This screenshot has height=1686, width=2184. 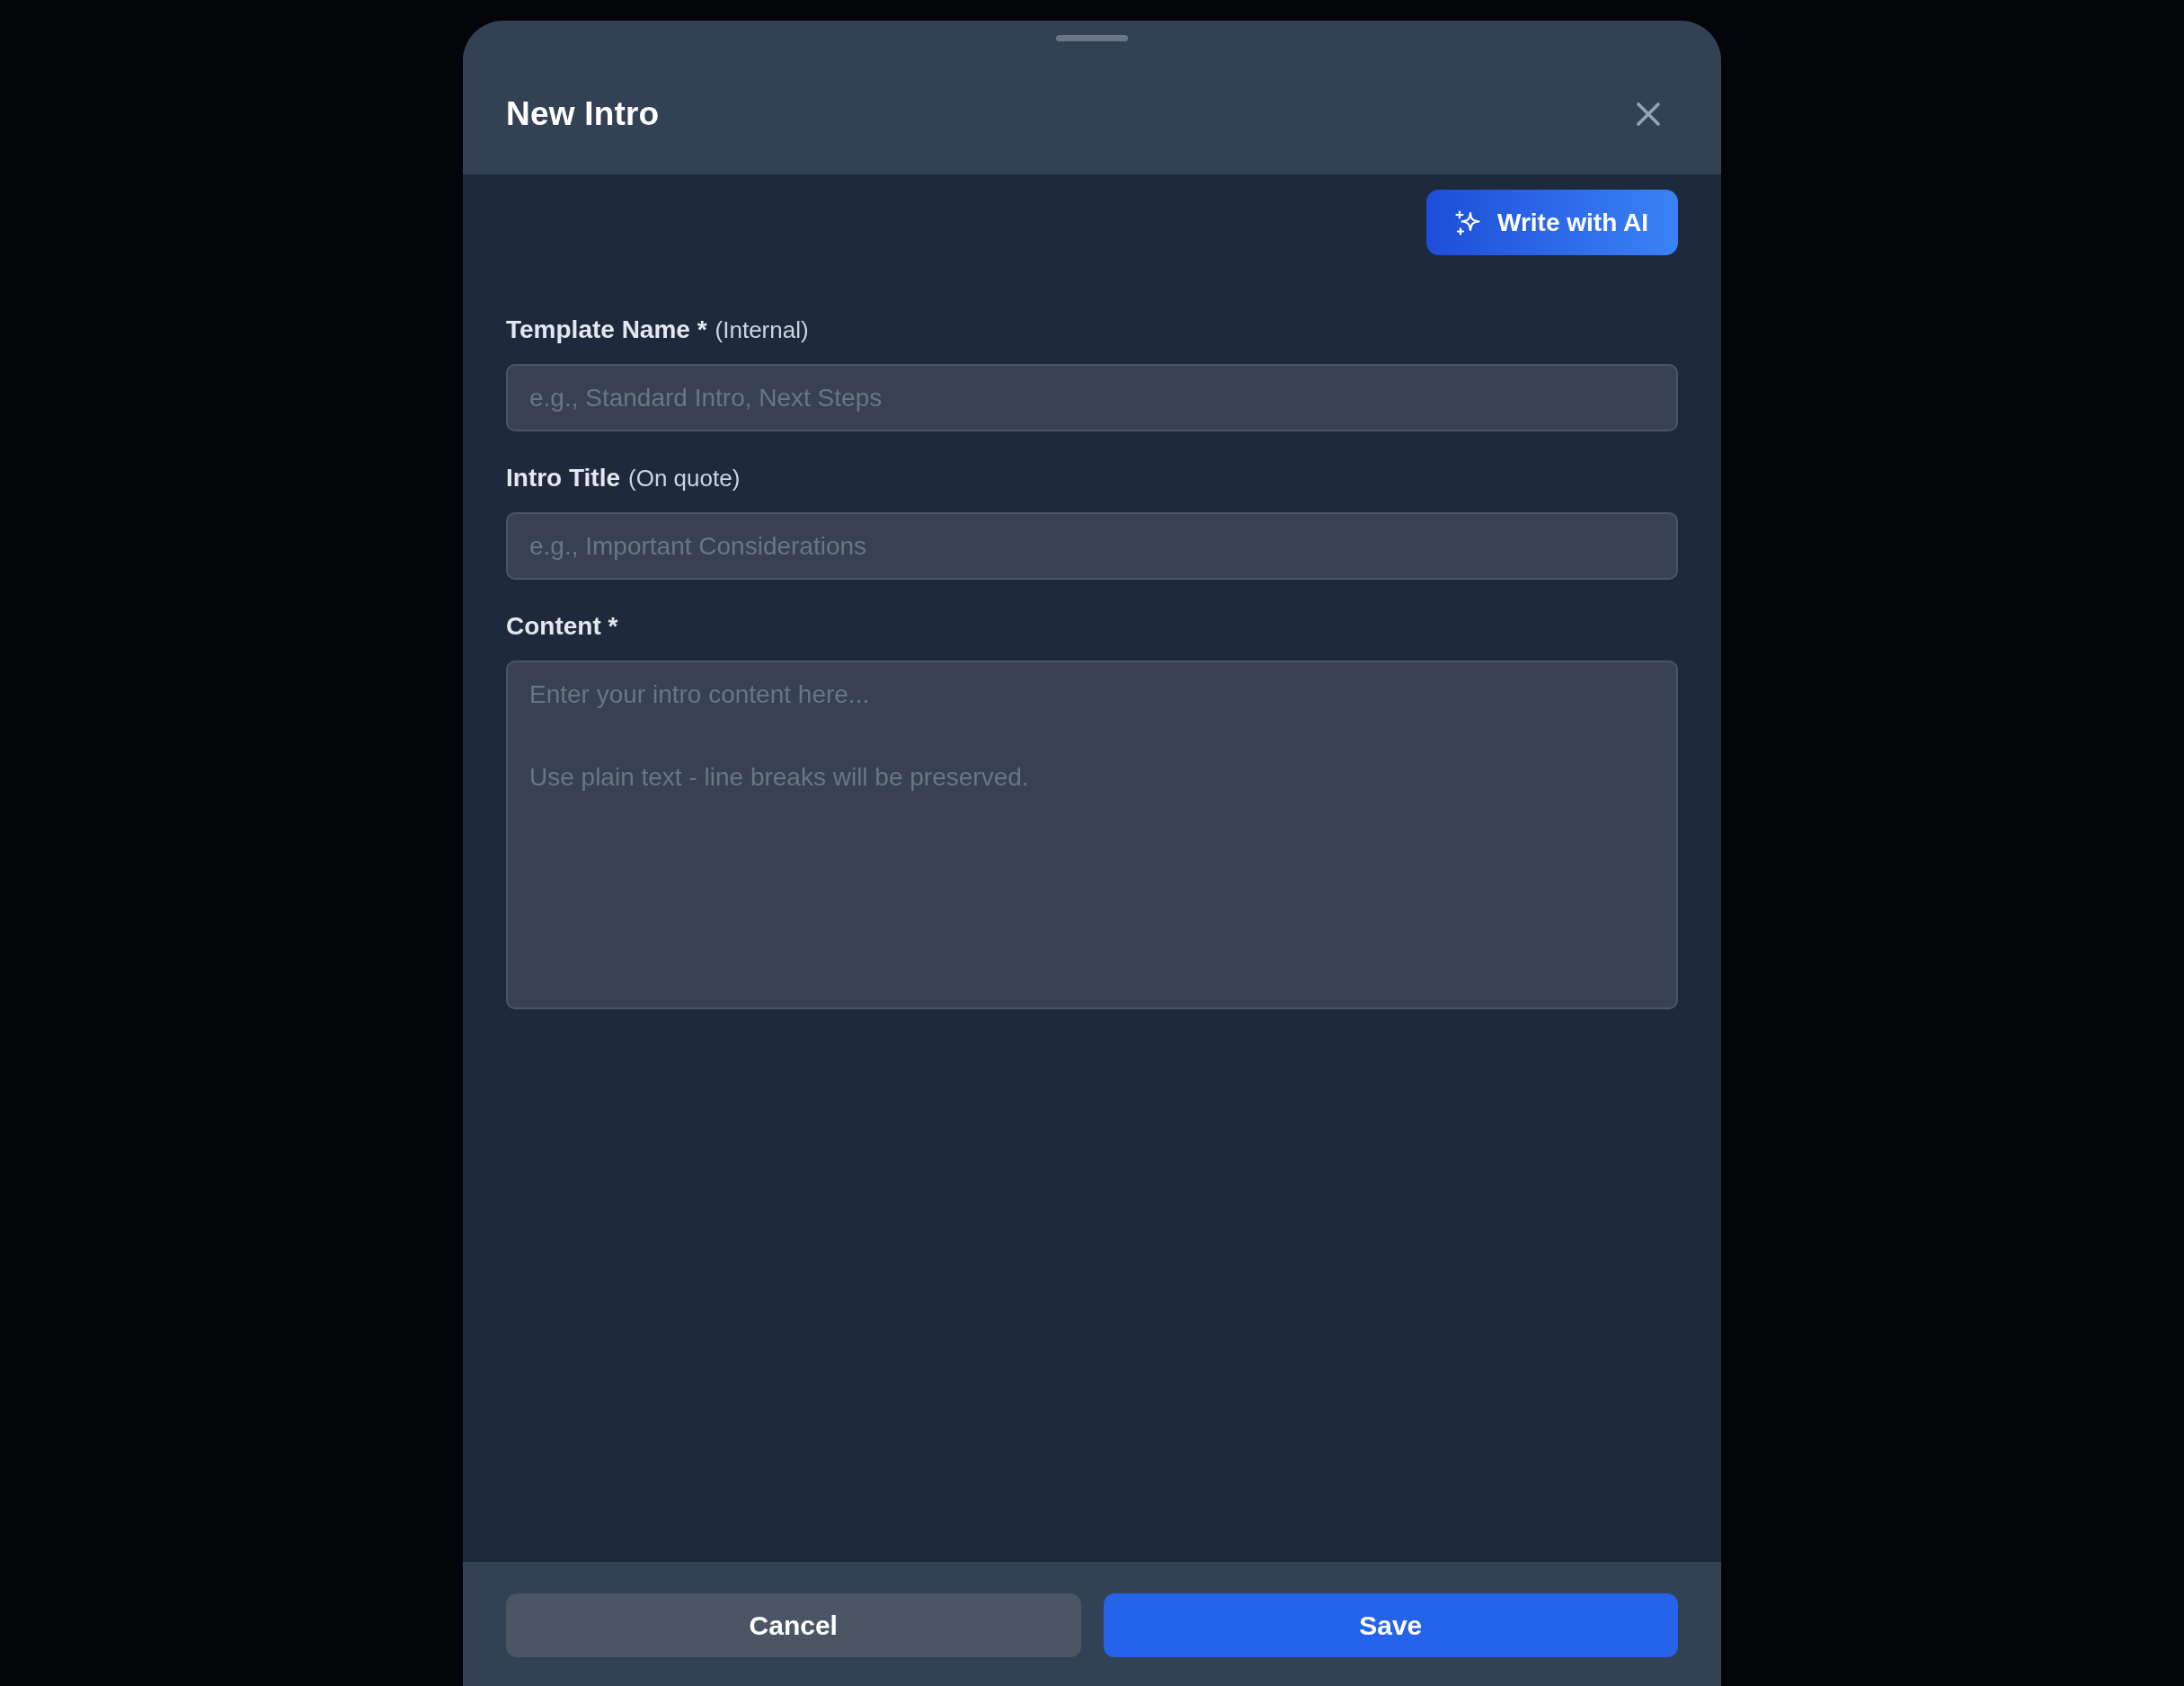 What do you see at coordinates (1467, 222) in the screenshot?
I see `sparkle-icon` at bounding box center [1467, 222].